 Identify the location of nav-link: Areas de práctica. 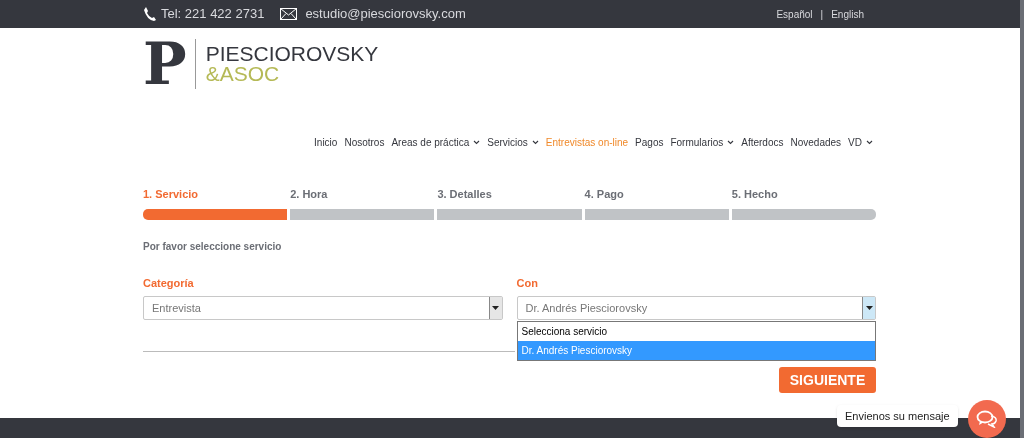
(436, 142).